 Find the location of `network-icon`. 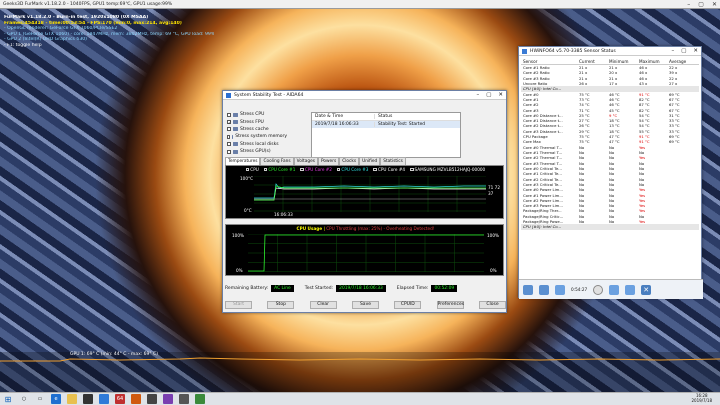

network-icon is located at coordinates (560, 289).